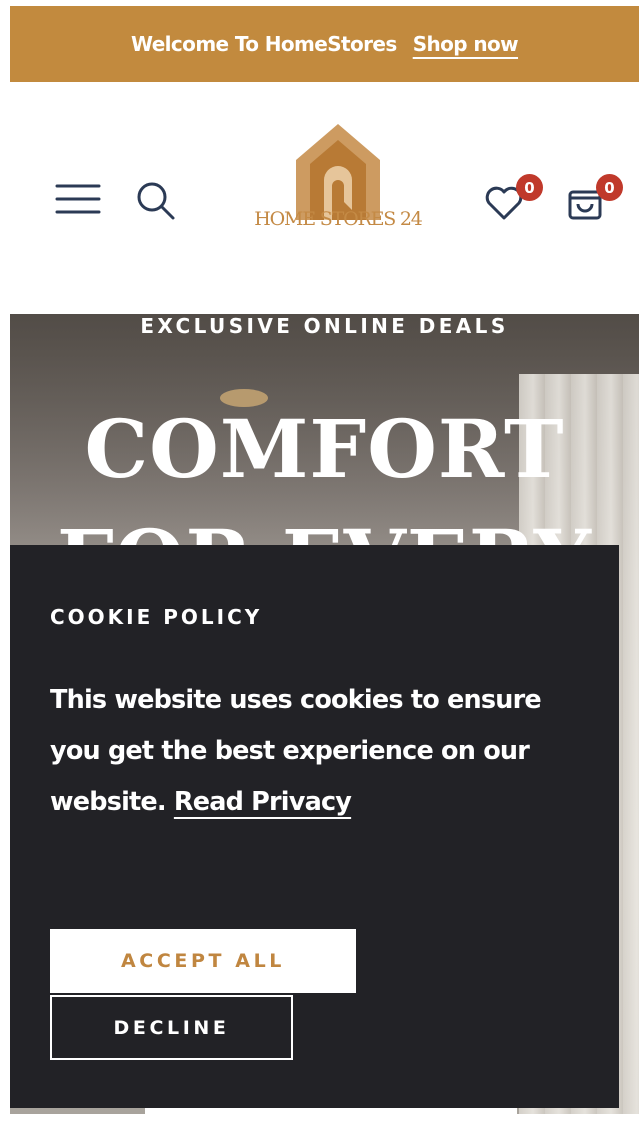  Describe the element at coordinates (324, 449) in the screenshot. I see `hero-title-line1: COMFORT` at that location.